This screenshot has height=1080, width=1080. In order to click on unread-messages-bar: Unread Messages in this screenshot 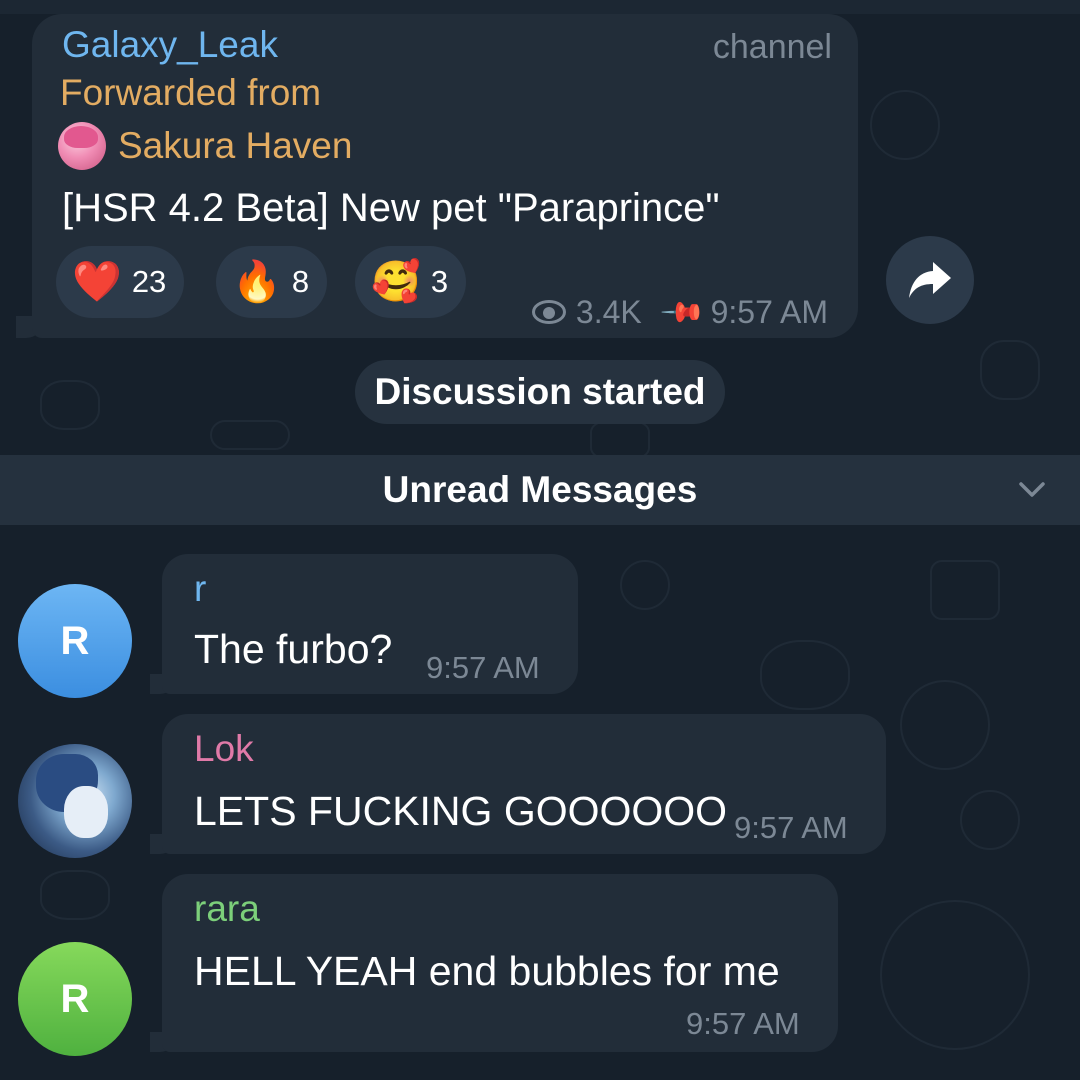, I will do `click(540, 490)`.